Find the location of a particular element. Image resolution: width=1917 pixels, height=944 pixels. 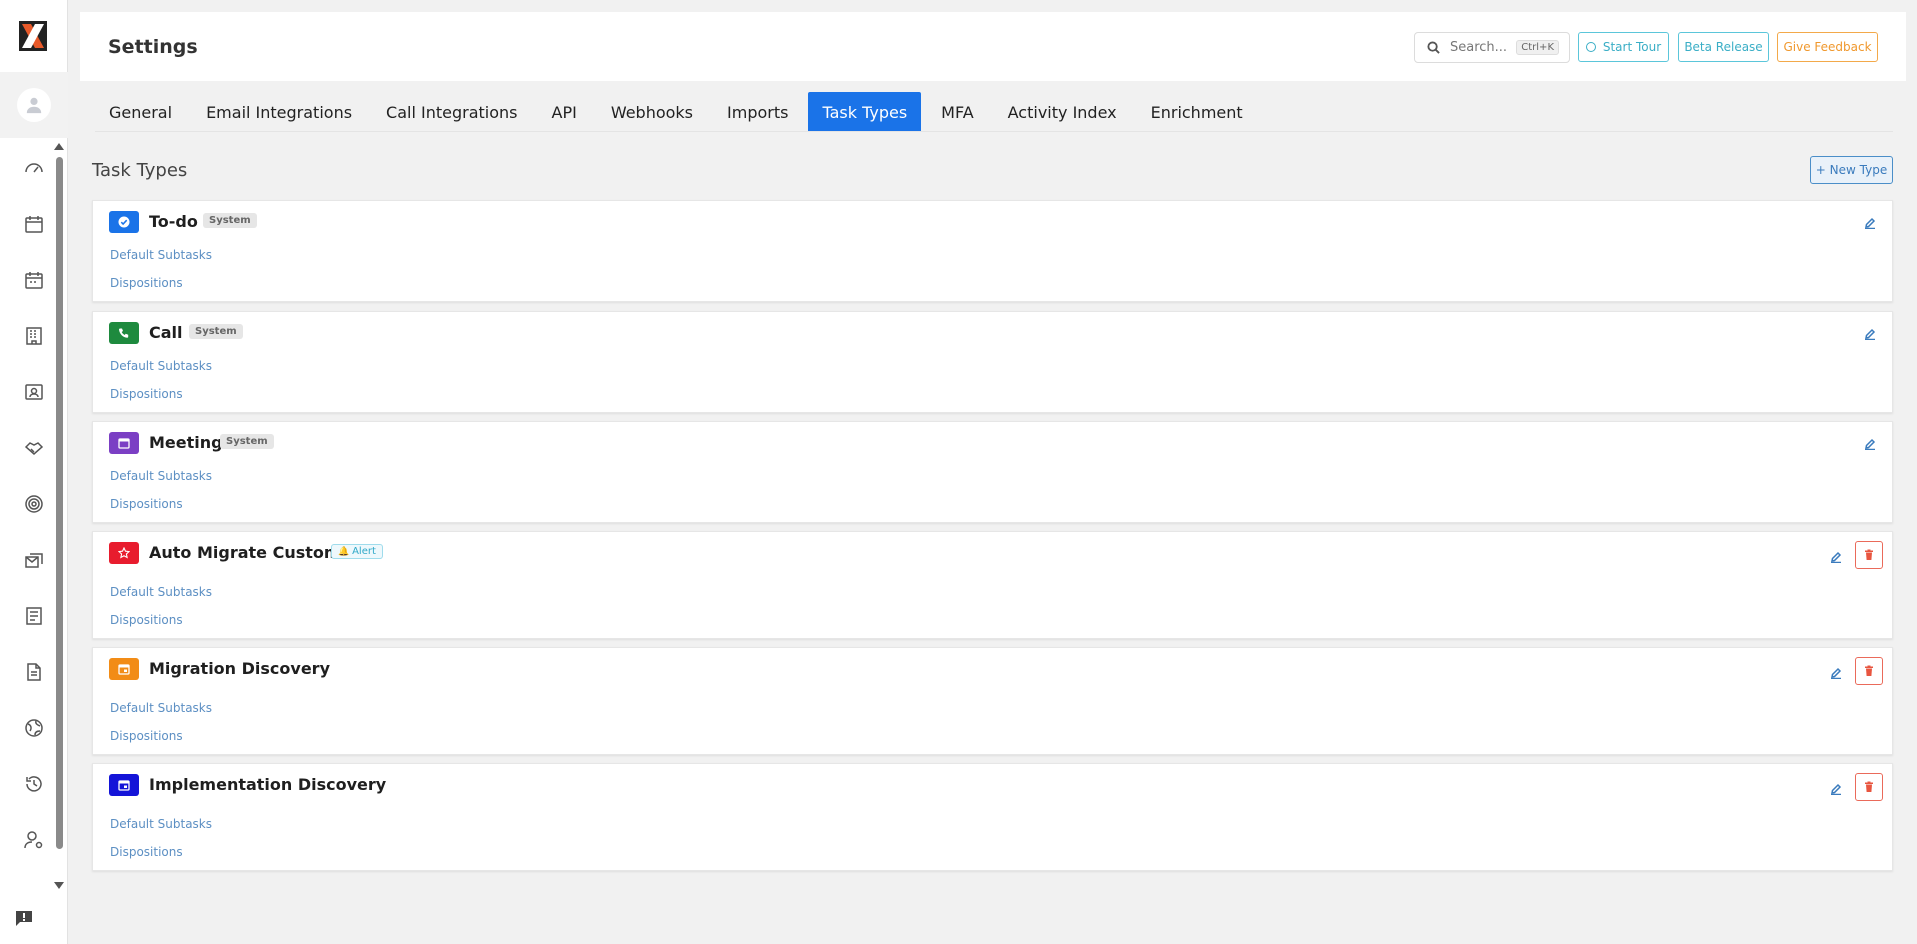

section-title: Task Types is located at coordinates (140, 170).